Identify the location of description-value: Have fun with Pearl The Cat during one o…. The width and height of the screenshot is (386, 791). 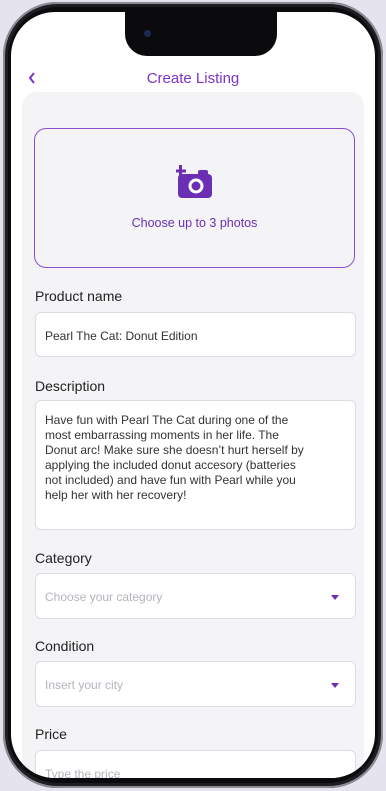
(193, 458).